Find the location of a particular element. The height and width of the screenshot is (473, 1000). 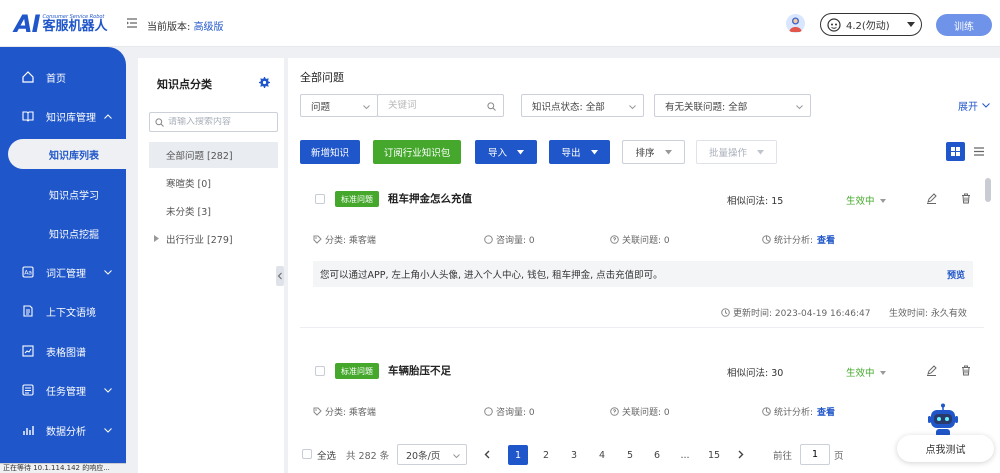

keyword-input is located at coordinates (433, 105).